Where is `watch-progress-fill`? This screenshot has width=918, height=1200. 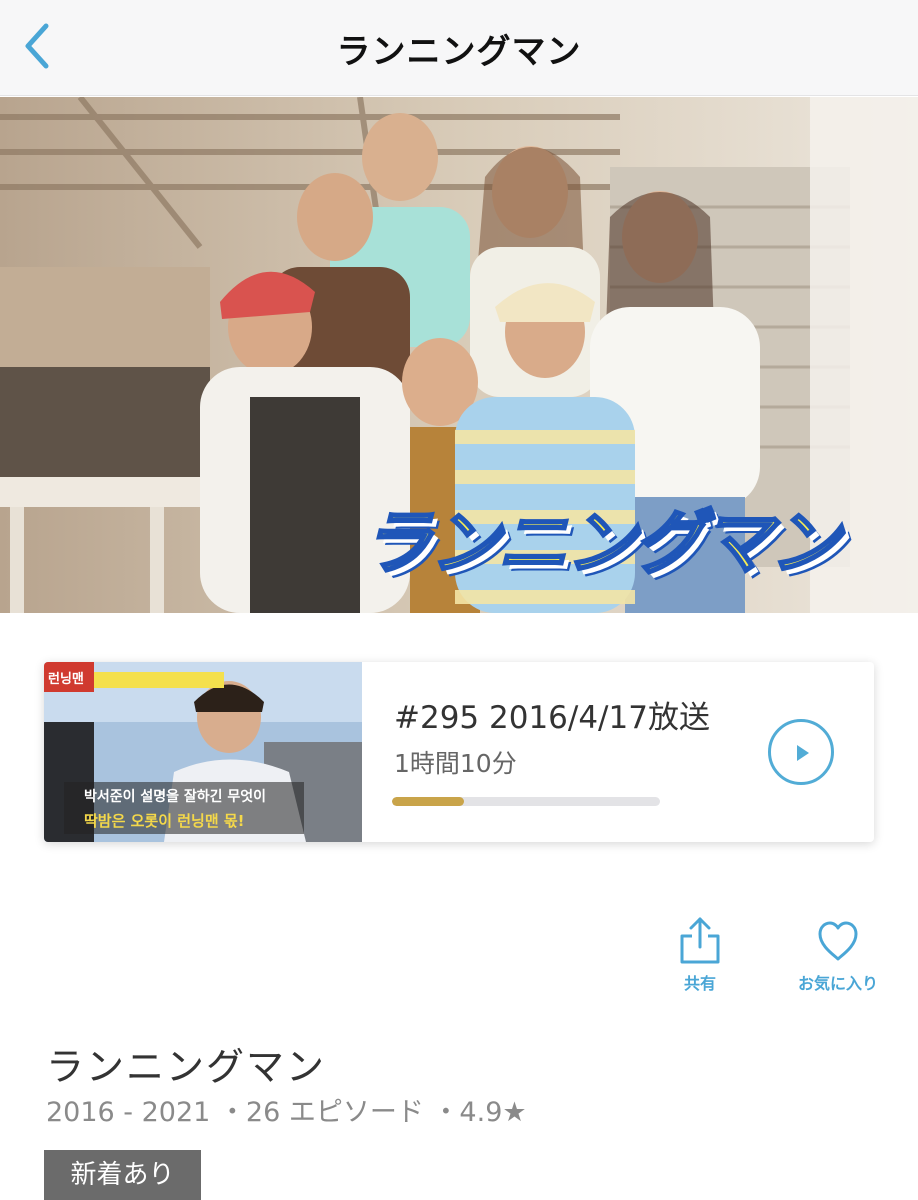
watch-progress-fill is located at coordinates (428, 801).